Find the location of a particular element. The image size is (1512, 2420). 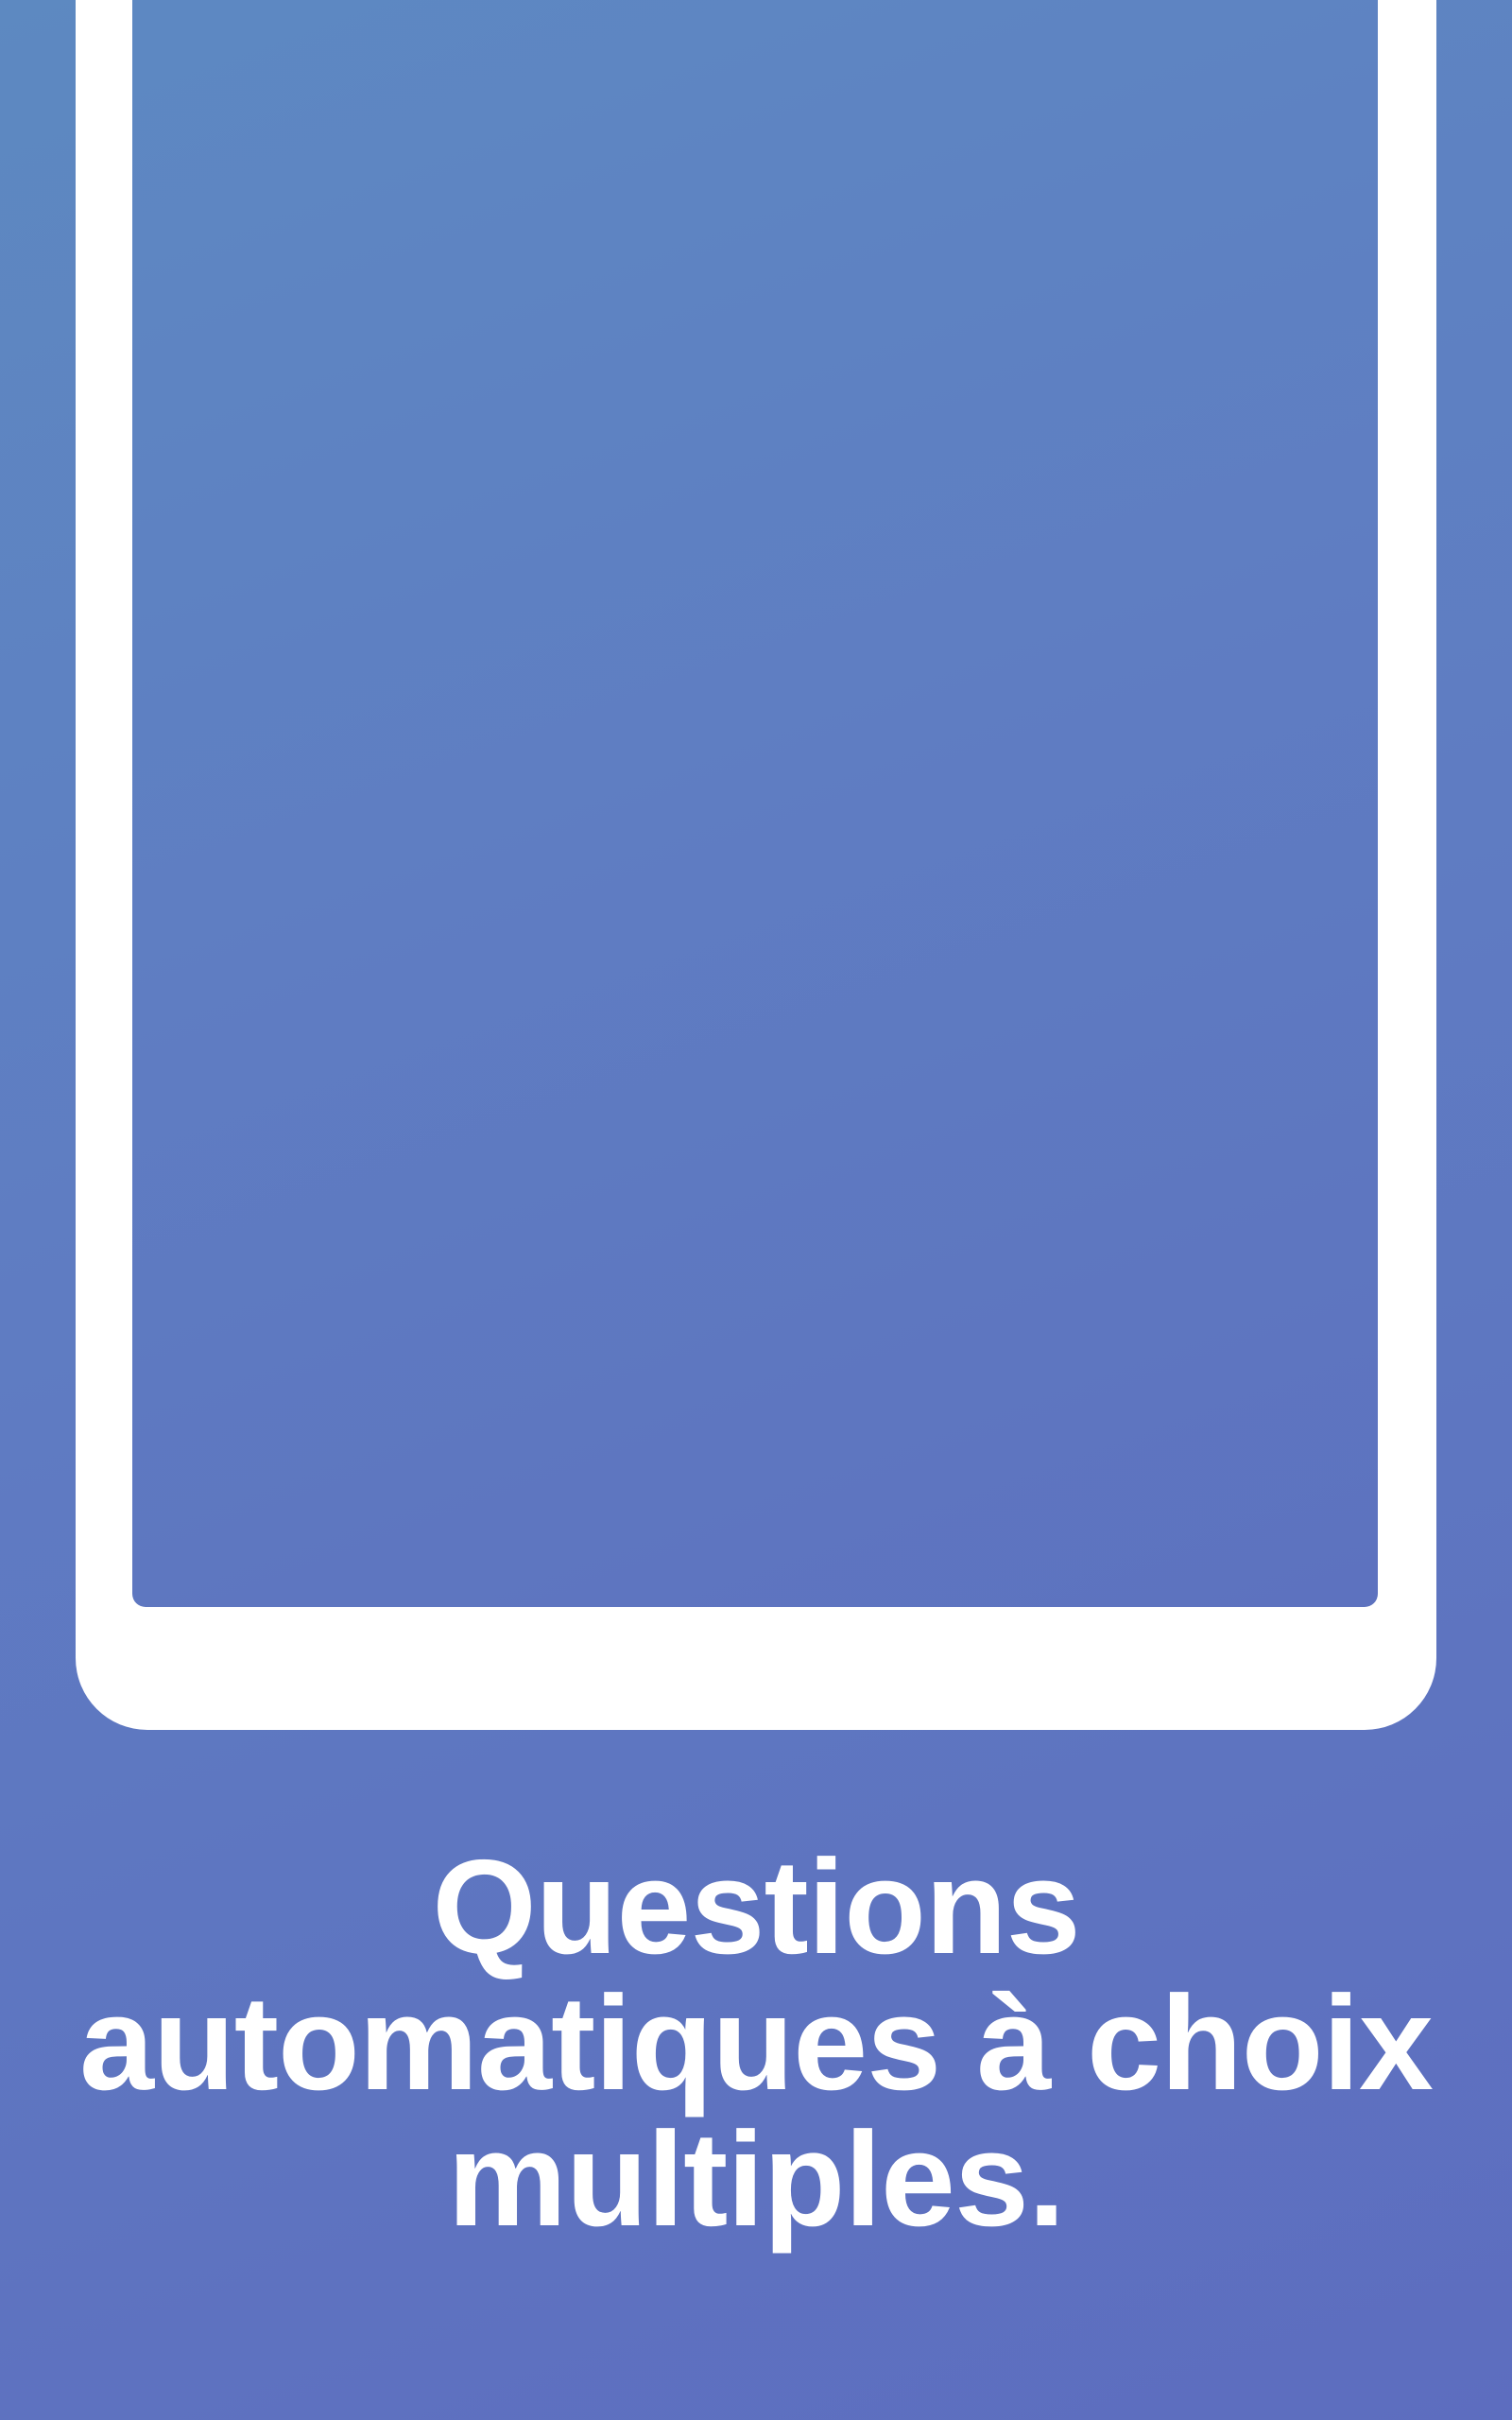

caption-line-1: Questions is located at coordinates (756, 1907).